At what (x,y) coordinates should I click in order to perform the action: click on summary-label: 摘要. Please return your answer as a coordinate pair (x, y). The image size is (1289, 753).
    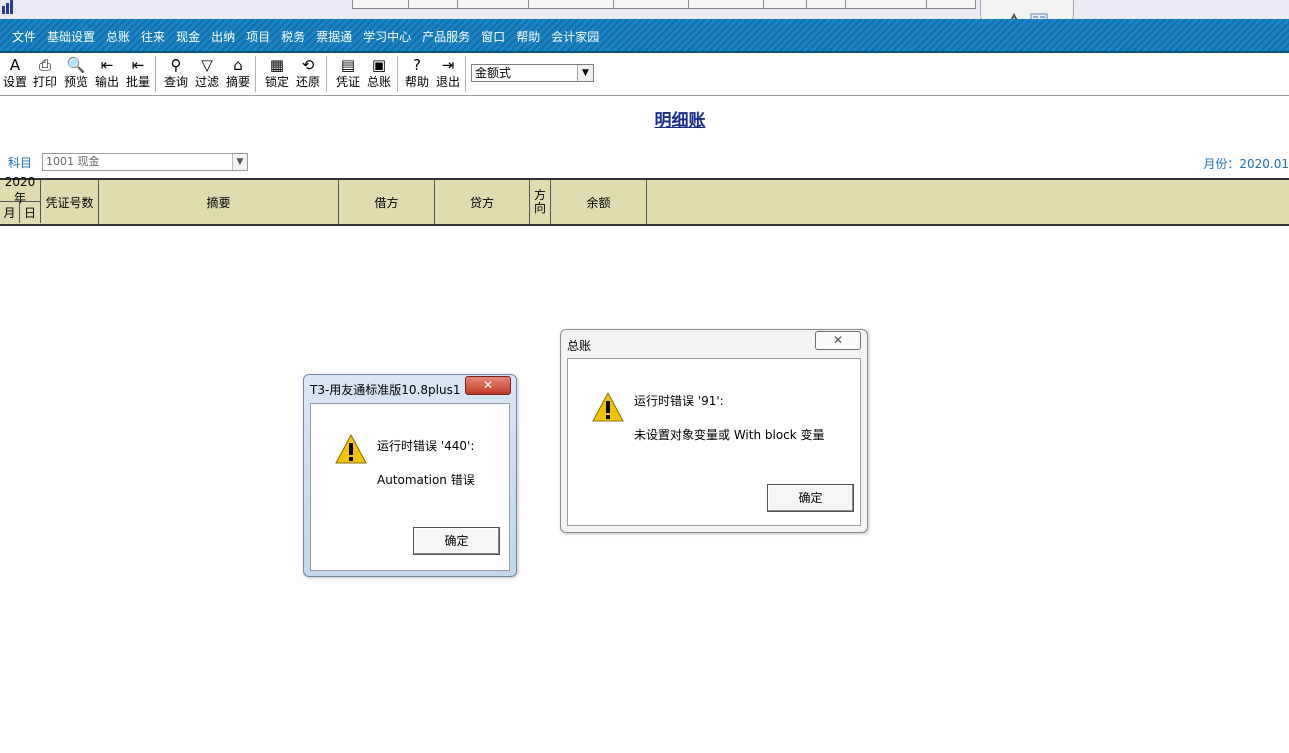
    Looking at the image, I should click on (237, 82).